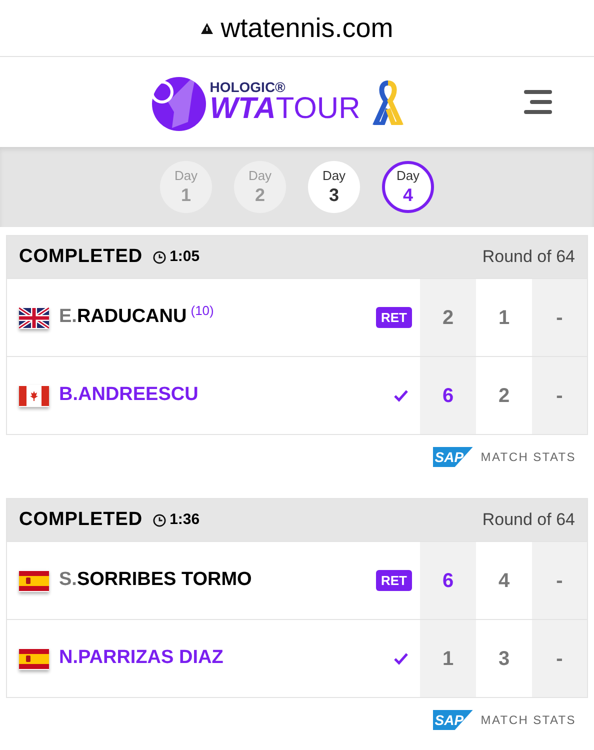  What do you see at coordinates (202, 311) in the screenshot?
I see `seed-label: (10)` at bounding box center [202, 311].